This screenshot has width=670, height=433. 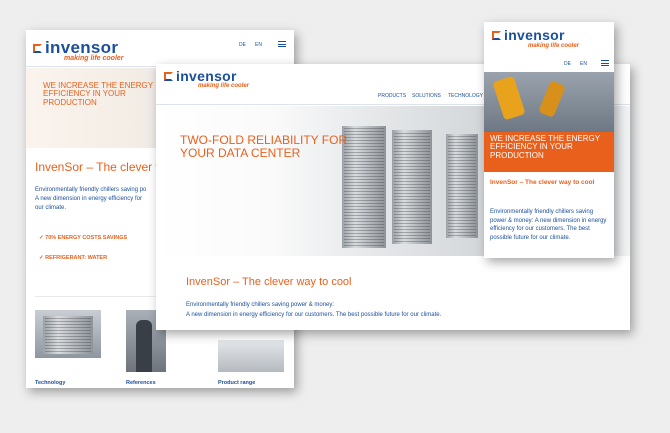 I want to click on intro-line-2: A new dimension in energy efficiency for, so click(x=88, y=199).